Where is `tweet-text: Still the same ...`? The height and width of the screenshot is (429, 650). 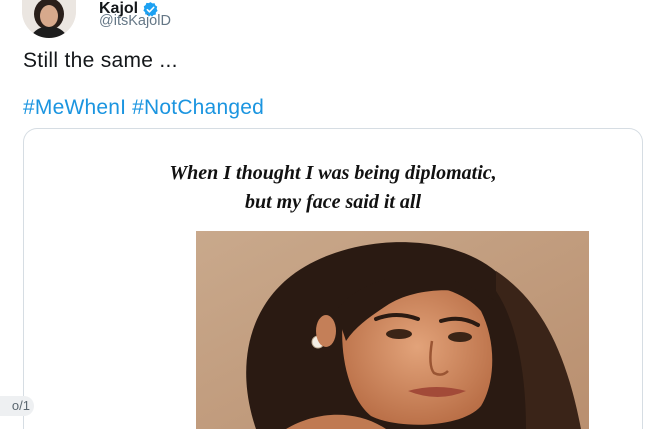 tweet-text: Still the same ... is located at coordinates (100, 60).